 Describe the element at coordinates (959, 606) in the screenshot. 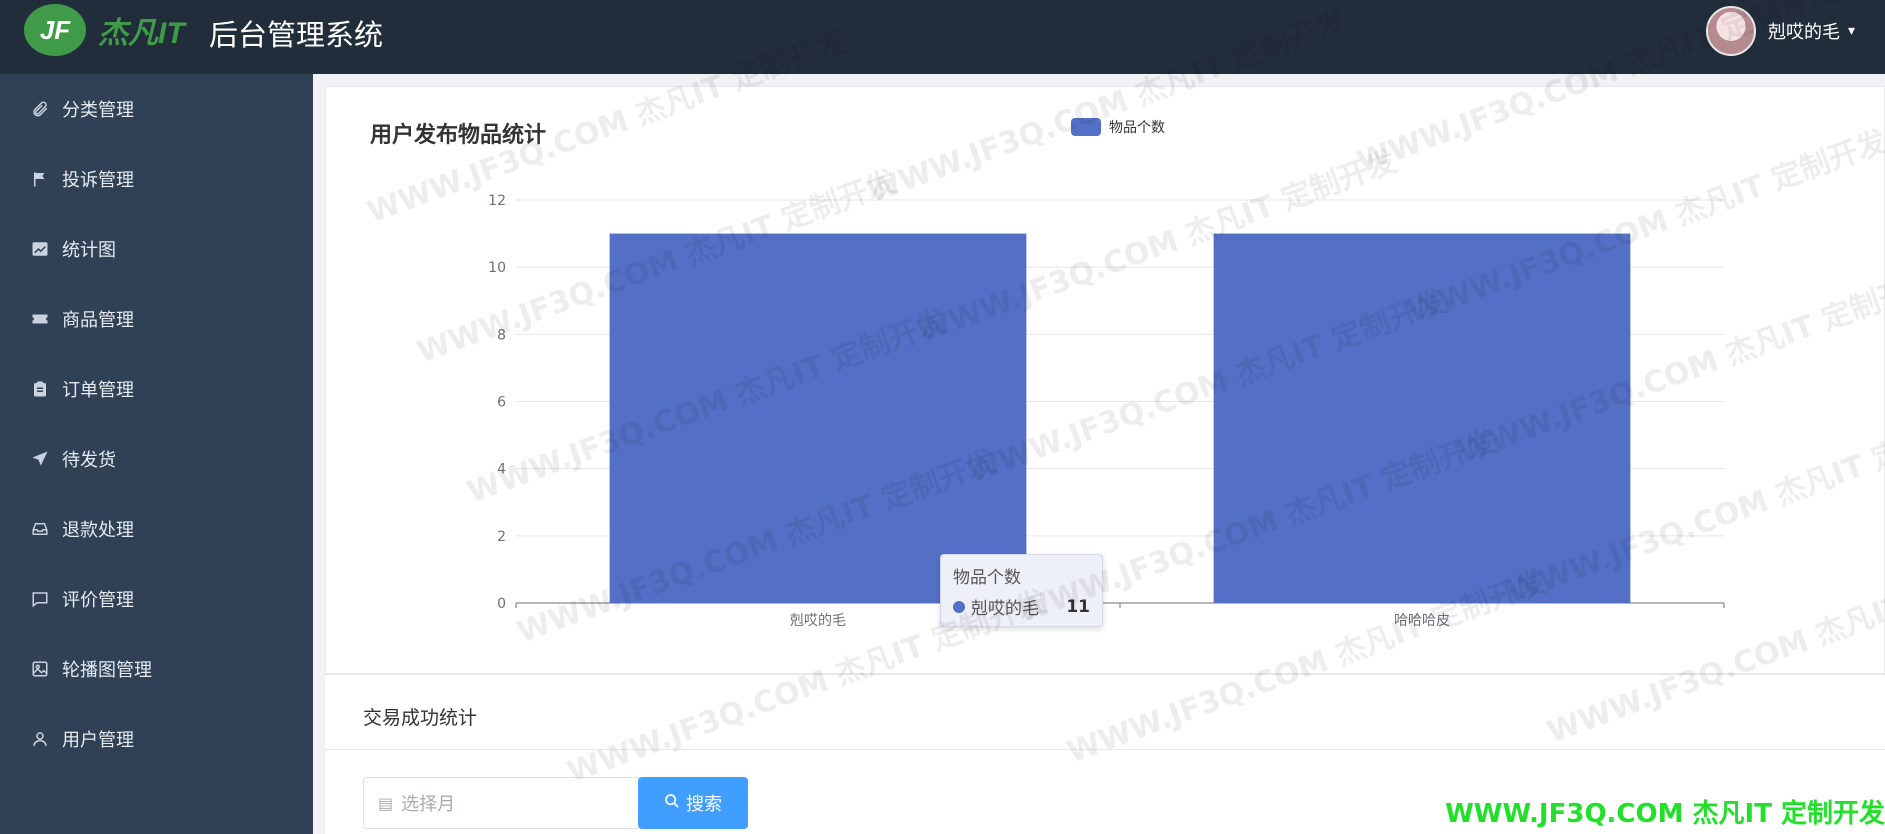

I see `tooltip-dot` at that location.